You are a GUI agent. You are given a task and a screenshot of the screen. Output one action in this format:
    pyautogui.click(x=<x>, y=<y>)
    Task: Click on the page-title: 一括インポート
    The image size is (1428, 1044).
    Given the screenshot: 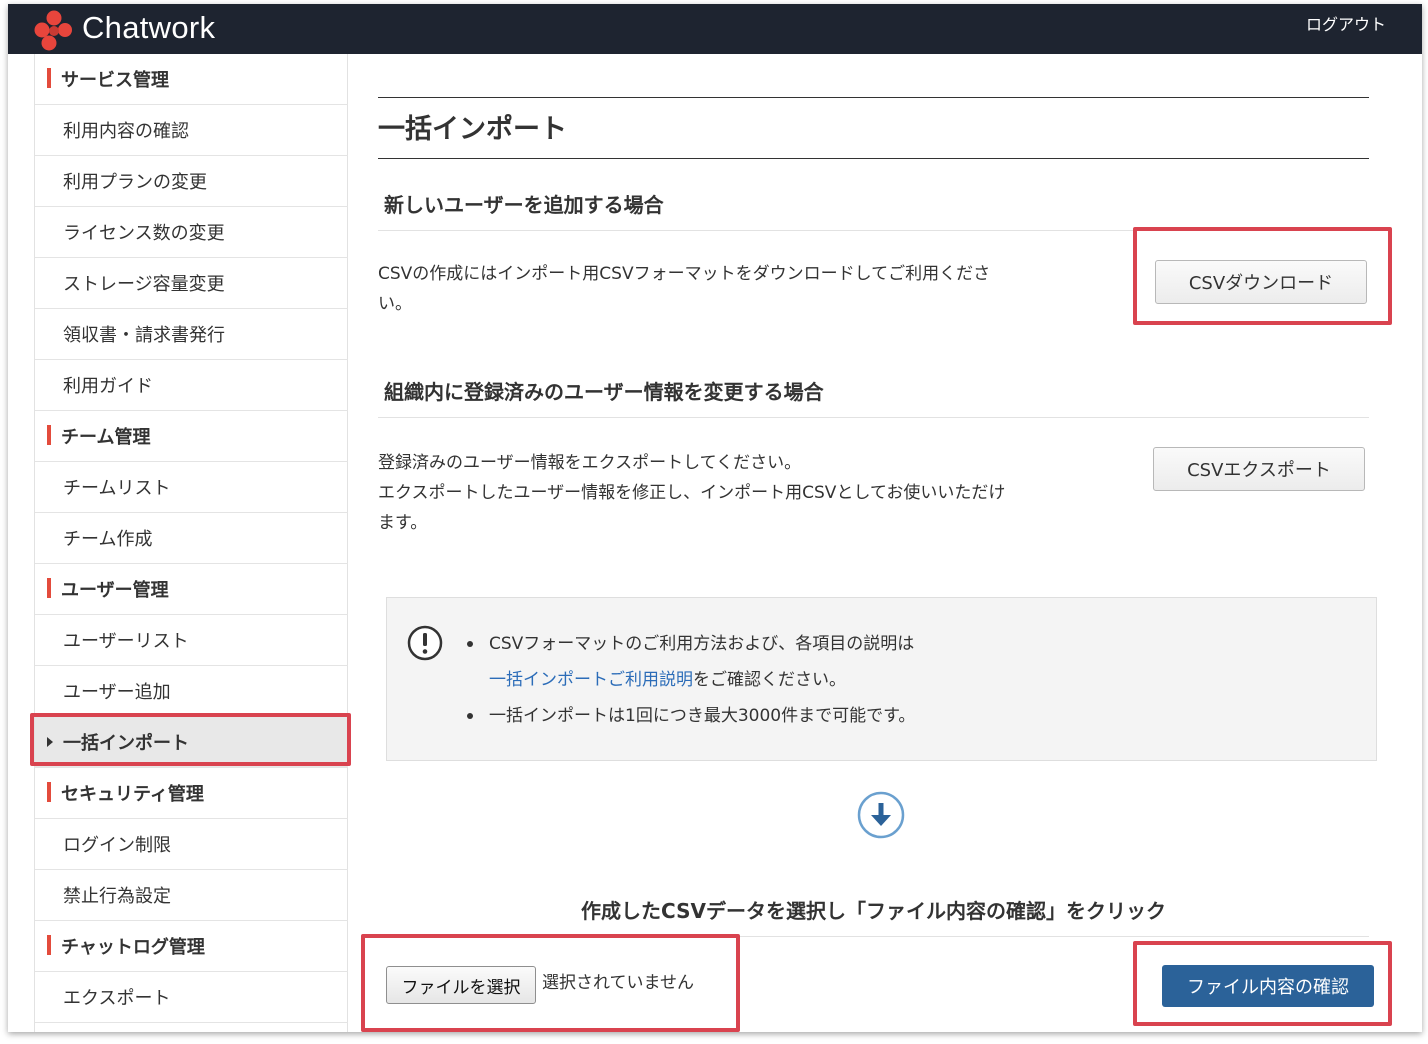 What is the action you would take?
    pyautogui.click(x=472, y=129)
    